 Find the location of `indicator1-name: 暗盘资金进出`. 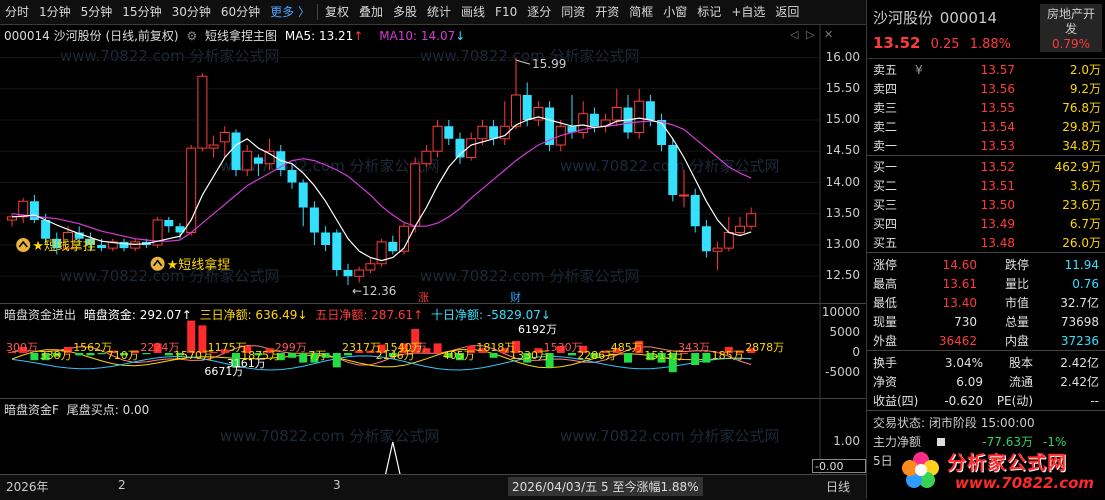

indicator1-name: 暗盘资金进出 is located at coordinates (40, 315).